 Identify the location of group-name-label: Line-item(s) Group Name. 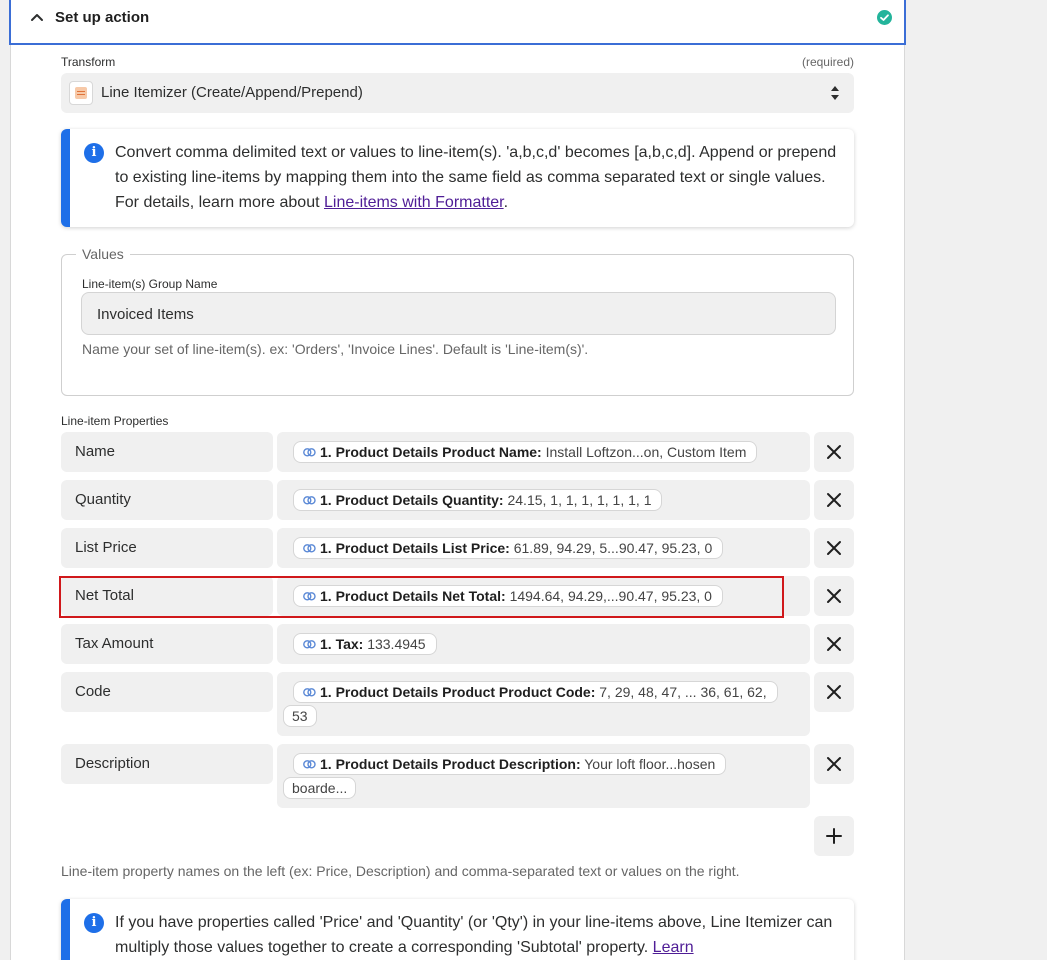
(150, 284).